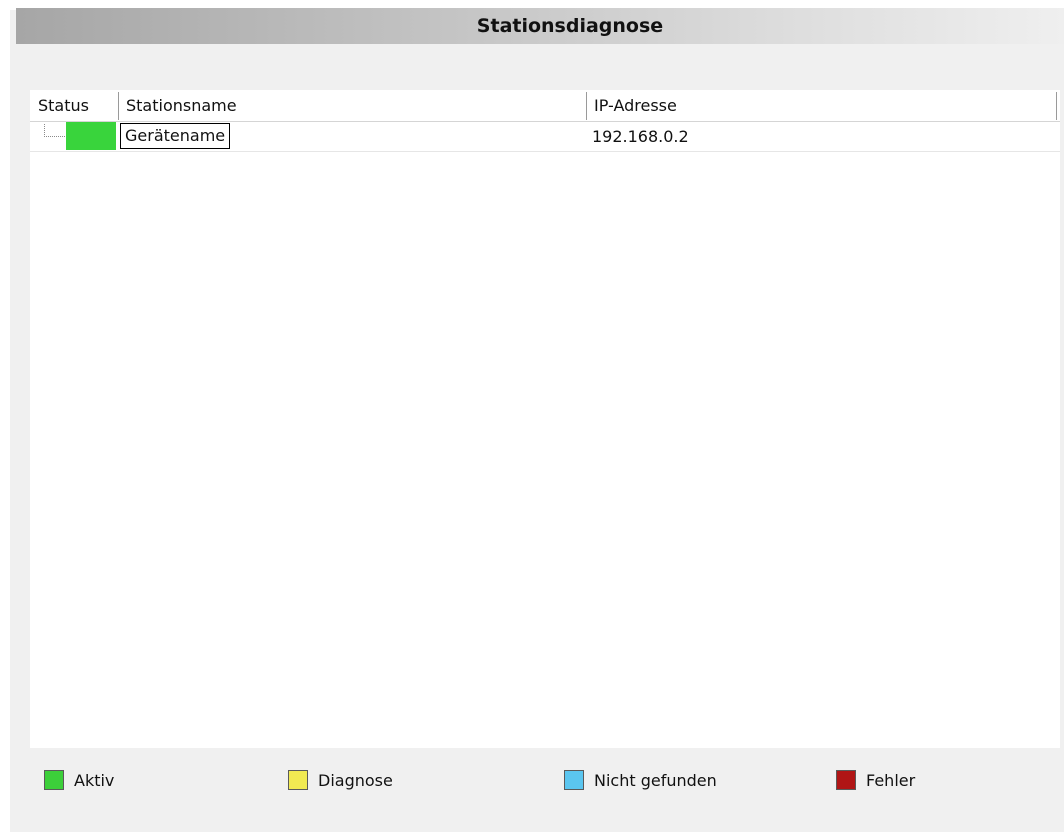  Describe the element at coordinates (570, 26) in the screenshot. I see `page-title: Stationsdiagnose` at that location.